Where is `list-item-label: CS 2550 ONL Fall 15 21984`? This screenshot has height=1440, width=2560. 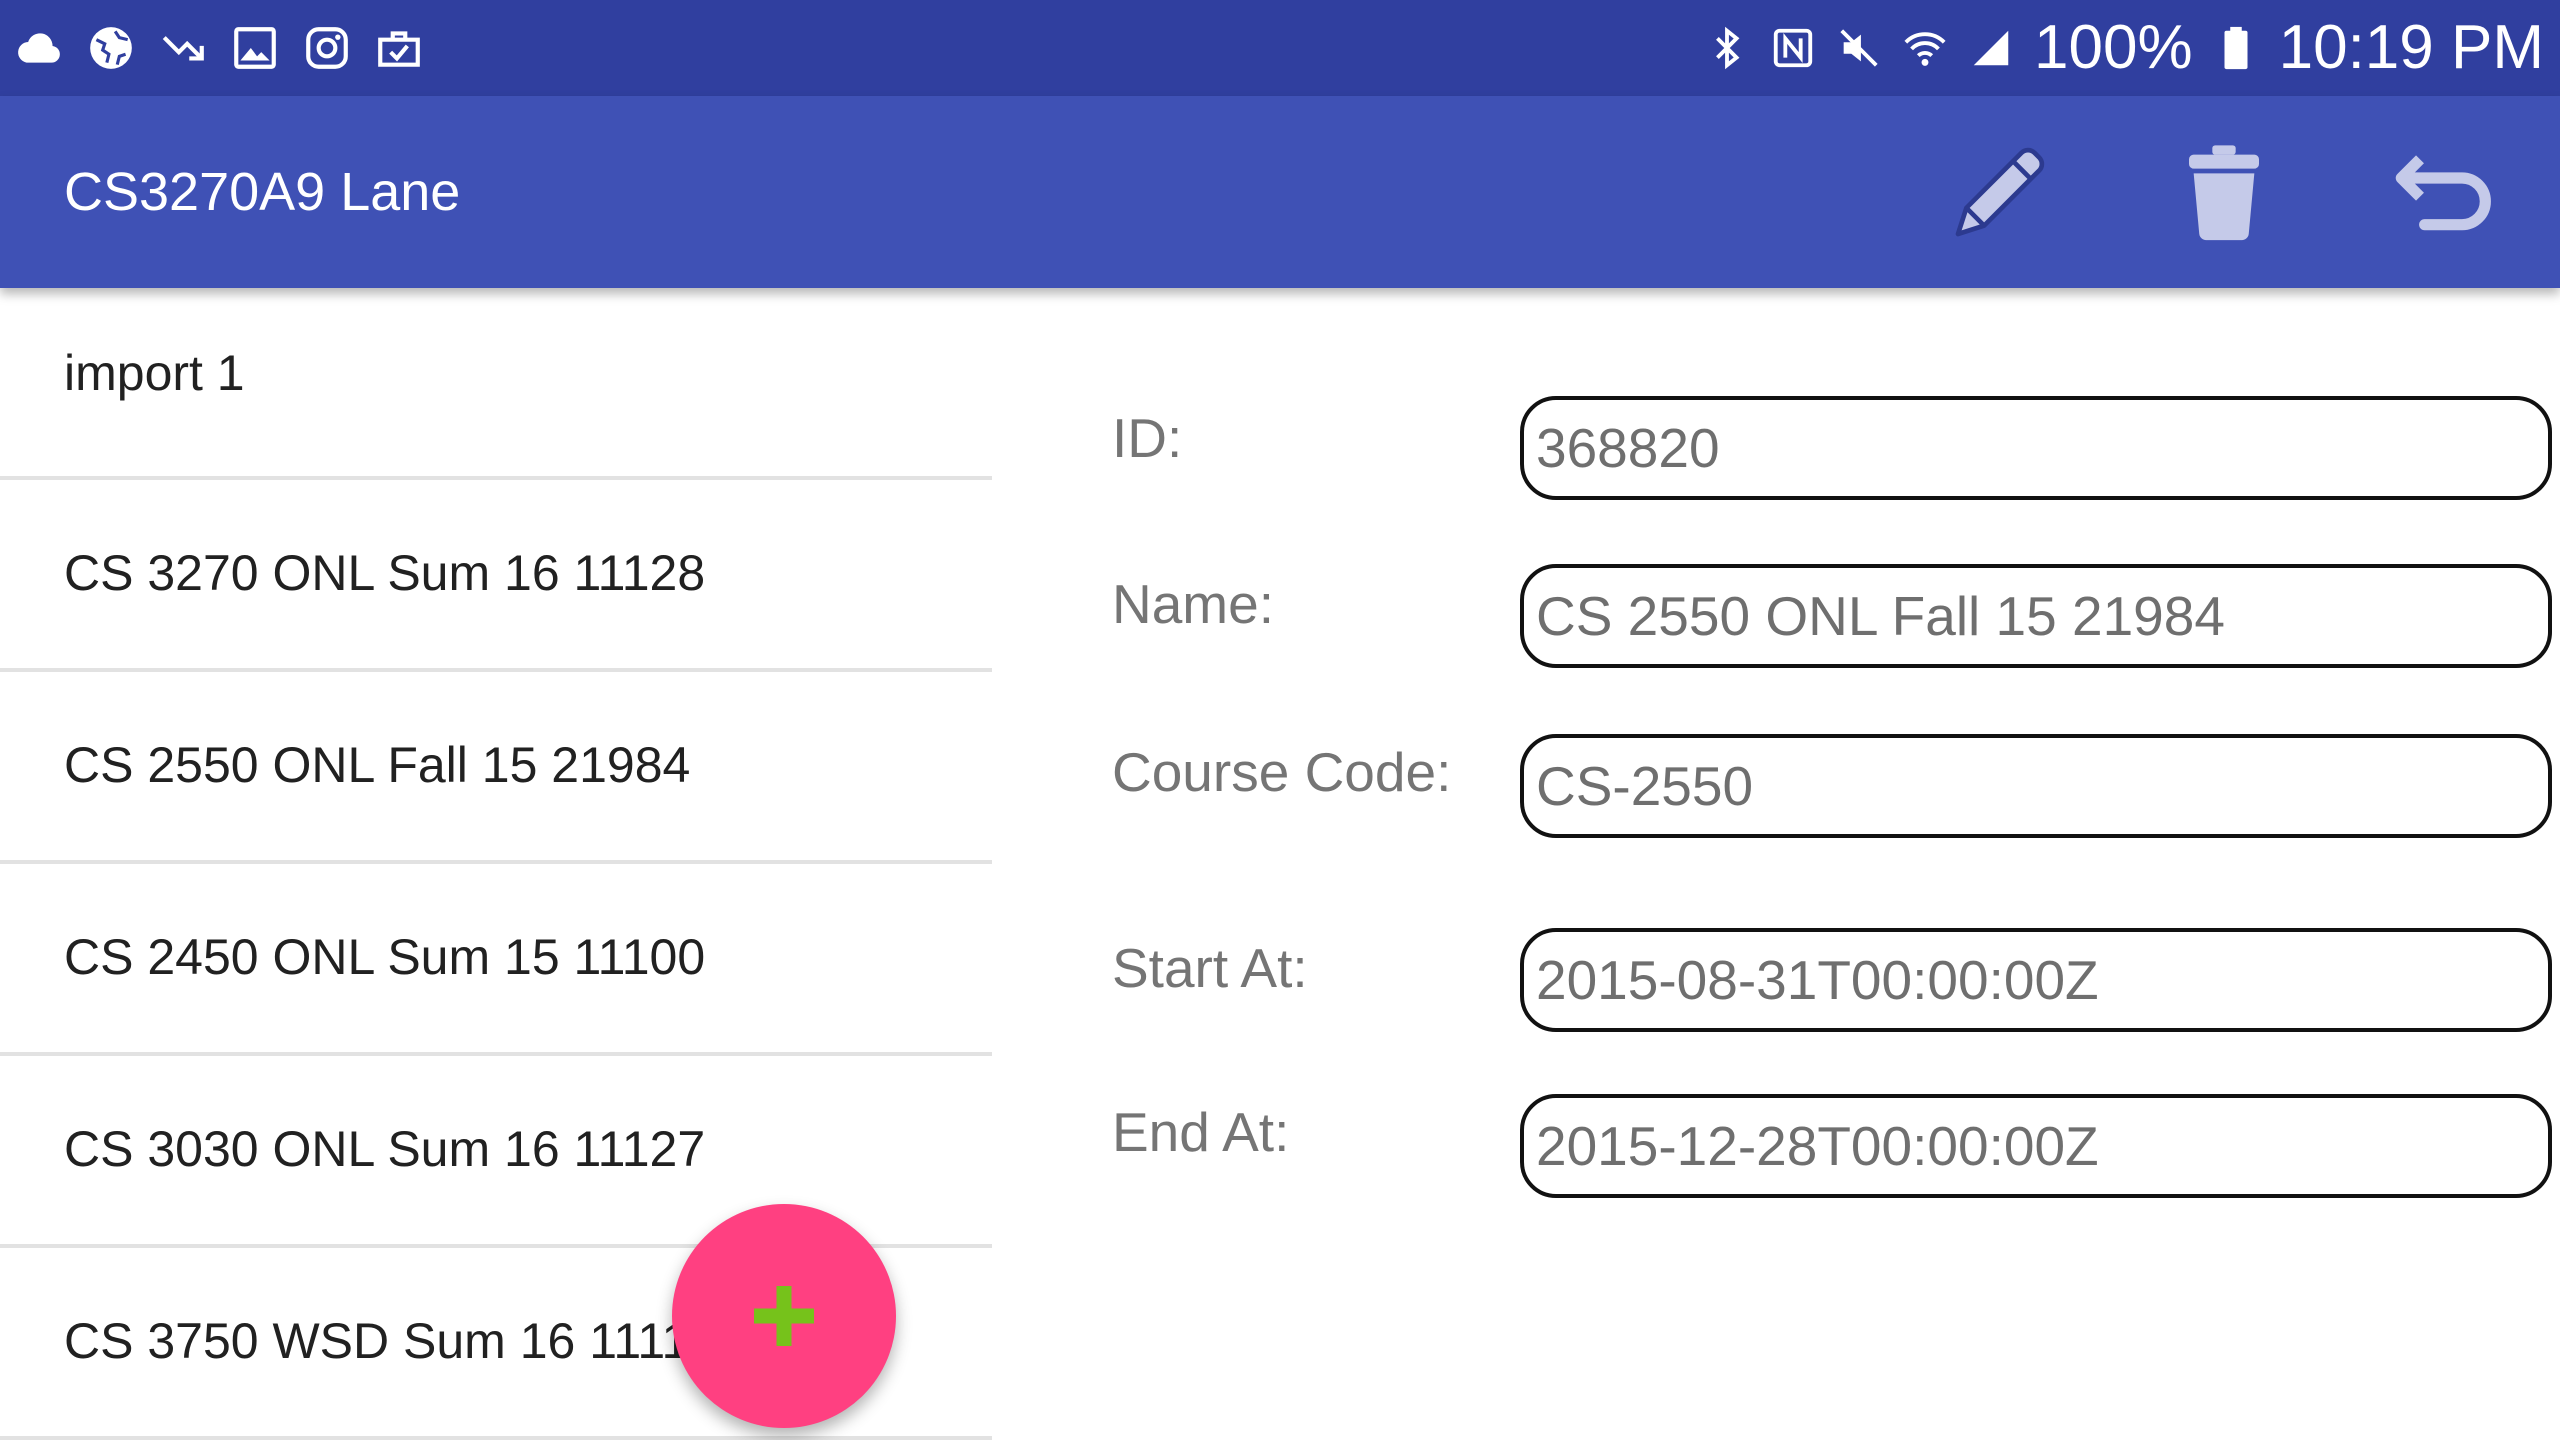 list-item-label: CS 2550 ONL Fall 15 21984 is located at coordinates (377, 765).